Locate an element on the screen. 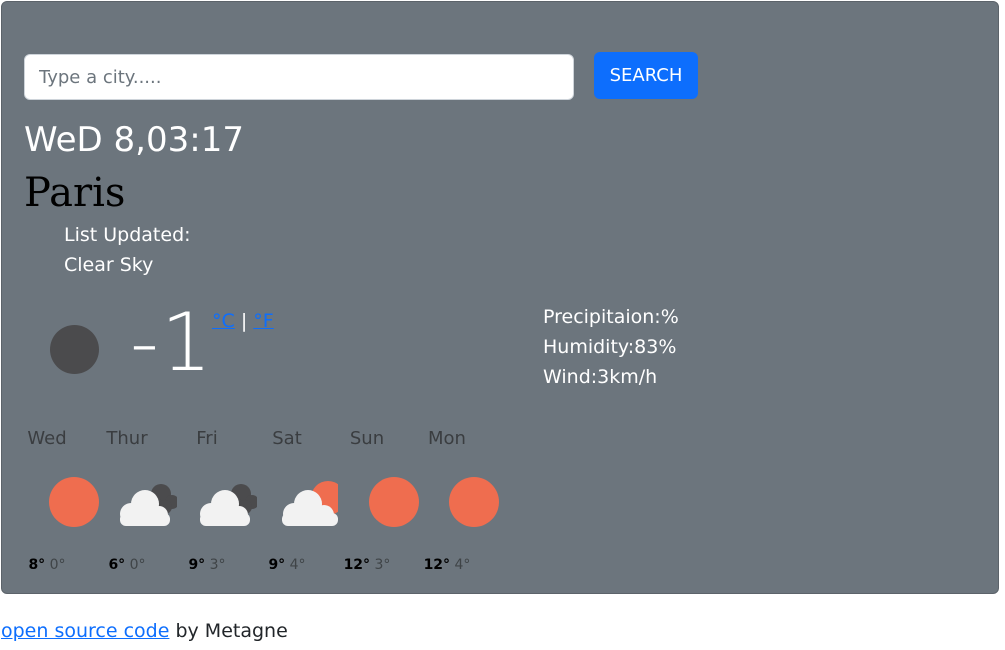  weather-details: Precipitaion:% Humidity:83% Wind:3km/h is located at coordinates (611, 347).